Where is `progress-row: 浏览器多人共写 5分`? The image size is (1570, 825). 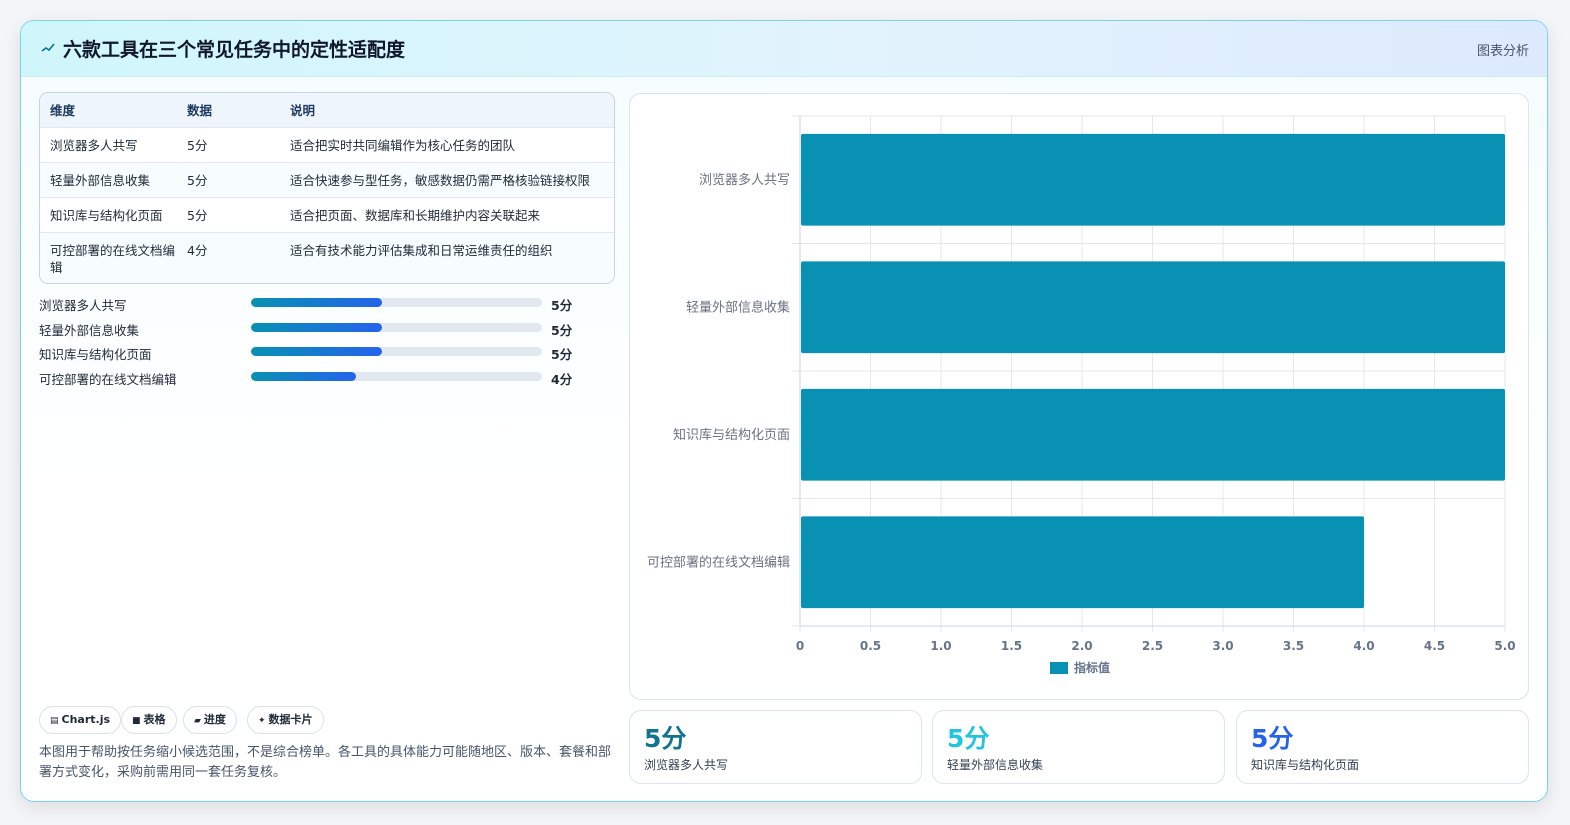 progress-row: 浏览器多人共写 5分 is located at coordinates (319, 303).